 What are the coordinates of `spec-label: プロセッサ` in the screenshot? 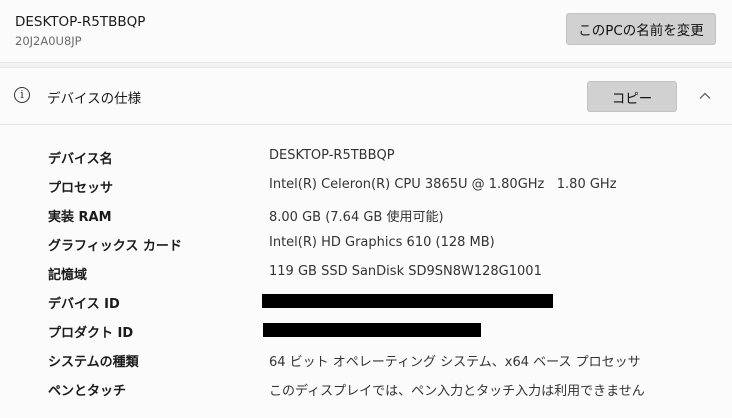 It's located at (81, 188).